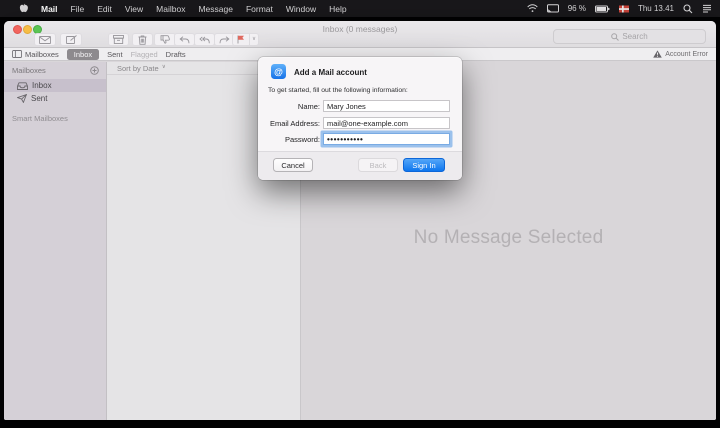 This screenshot has height=428, width=720. Describe the element at coordinates (294, 123) in the screenshot. I see `email-label: Email Address:` at that location.